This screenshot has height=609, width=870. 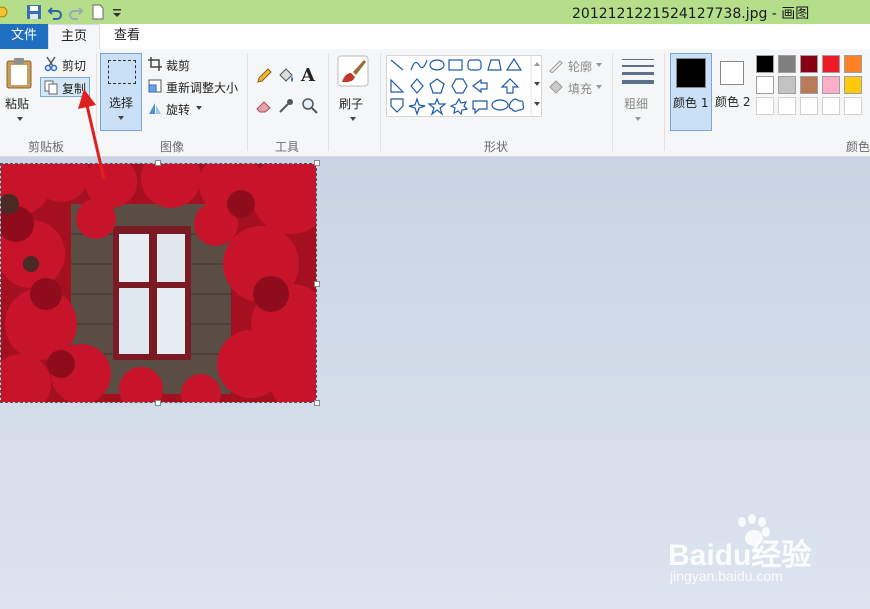 What do you see at coordinates (638, 73) in the screenshot?
I see `size-line-thick` at bounding box center [638, 73].